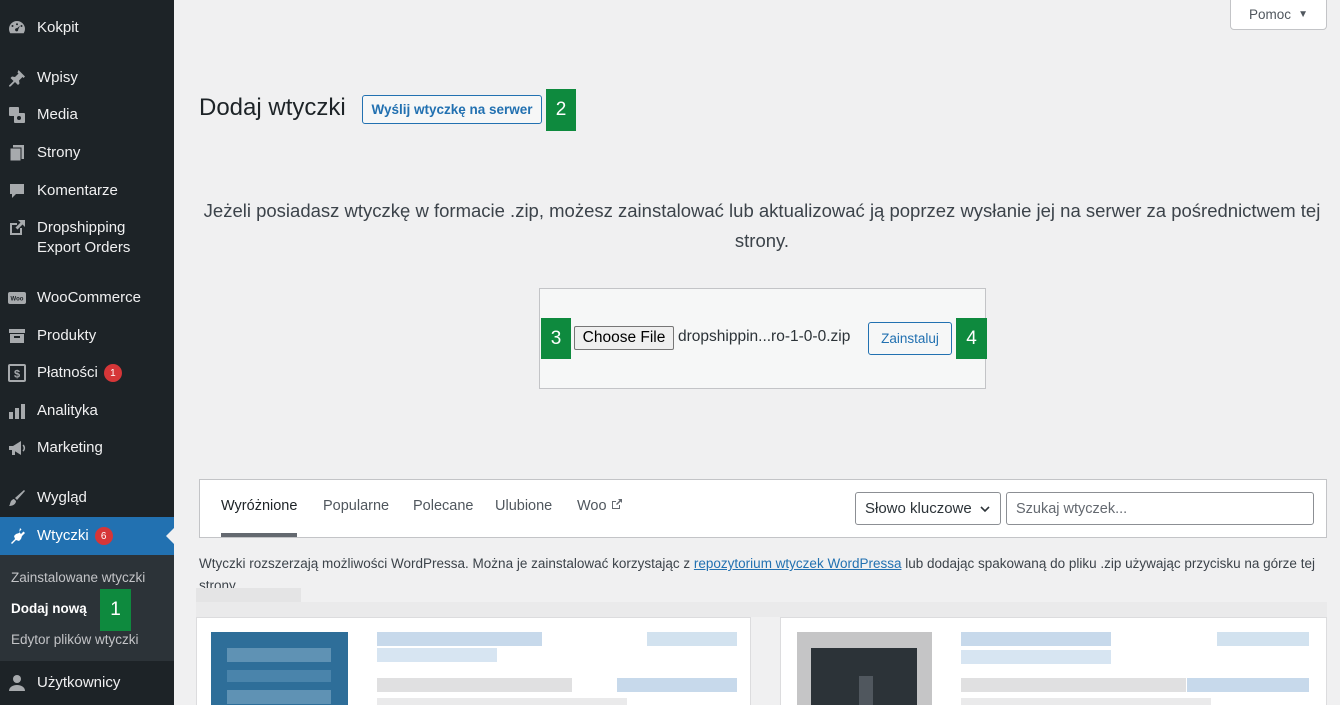 This screenshot has height=705, width=1340. What do you see at coordinates (79, 682) in the screenshot?
I see `sidebar-item-label: Użytkownicy` at bounding box center [79, 682].